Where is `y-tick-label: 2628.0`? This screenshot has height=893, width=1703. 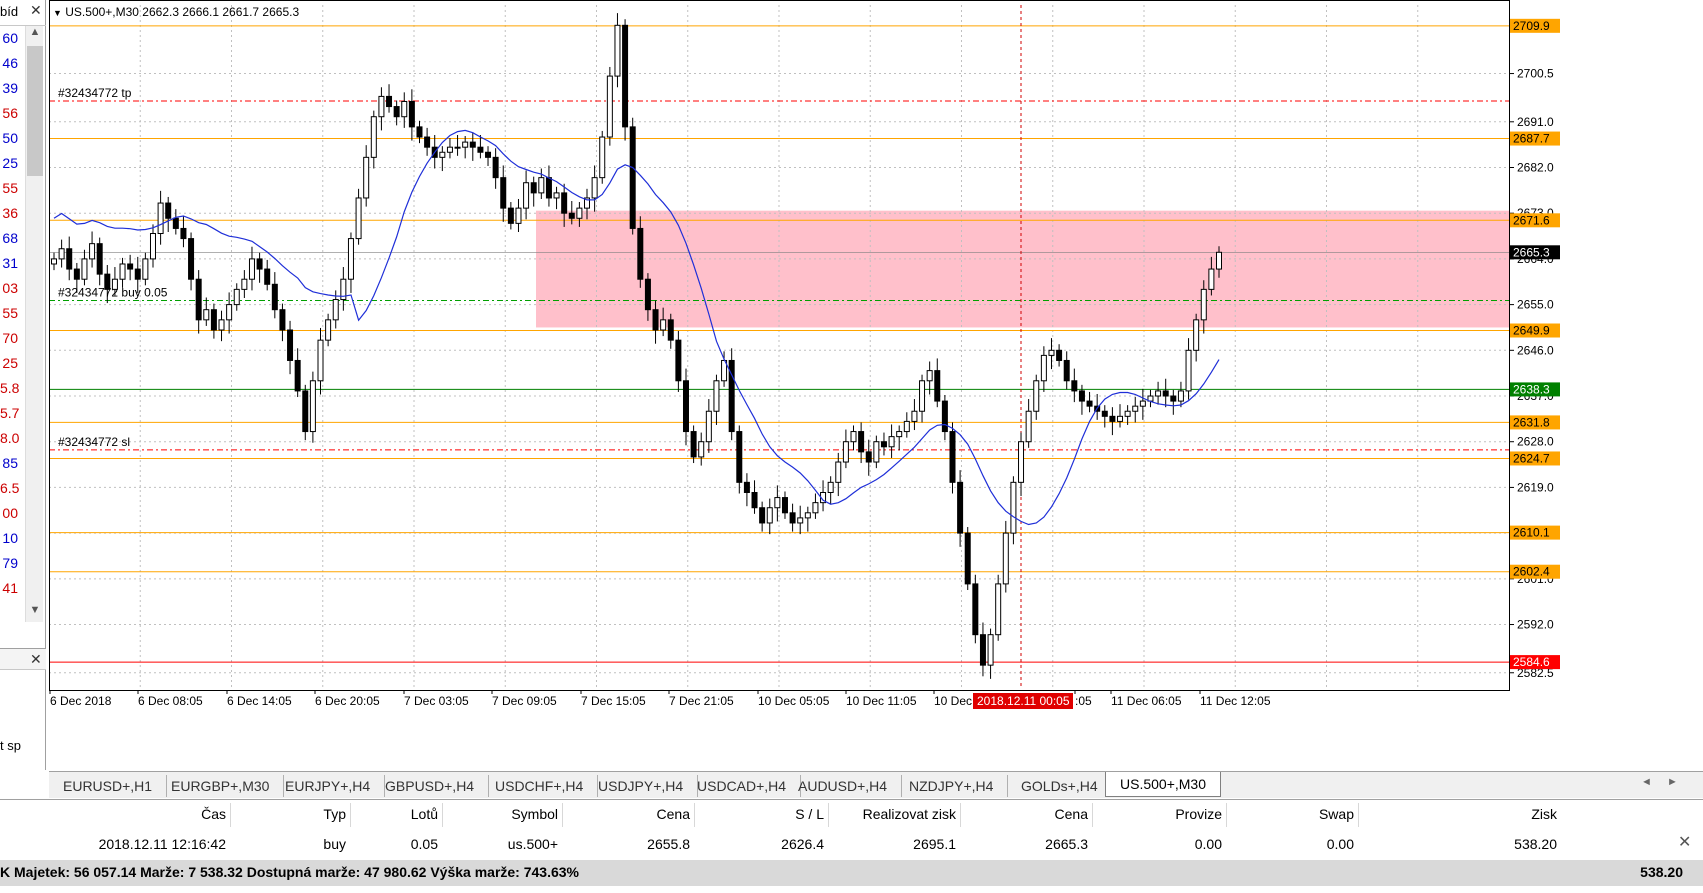 y-tick-label: 2628.0 is located at coordinates (1535, 442).